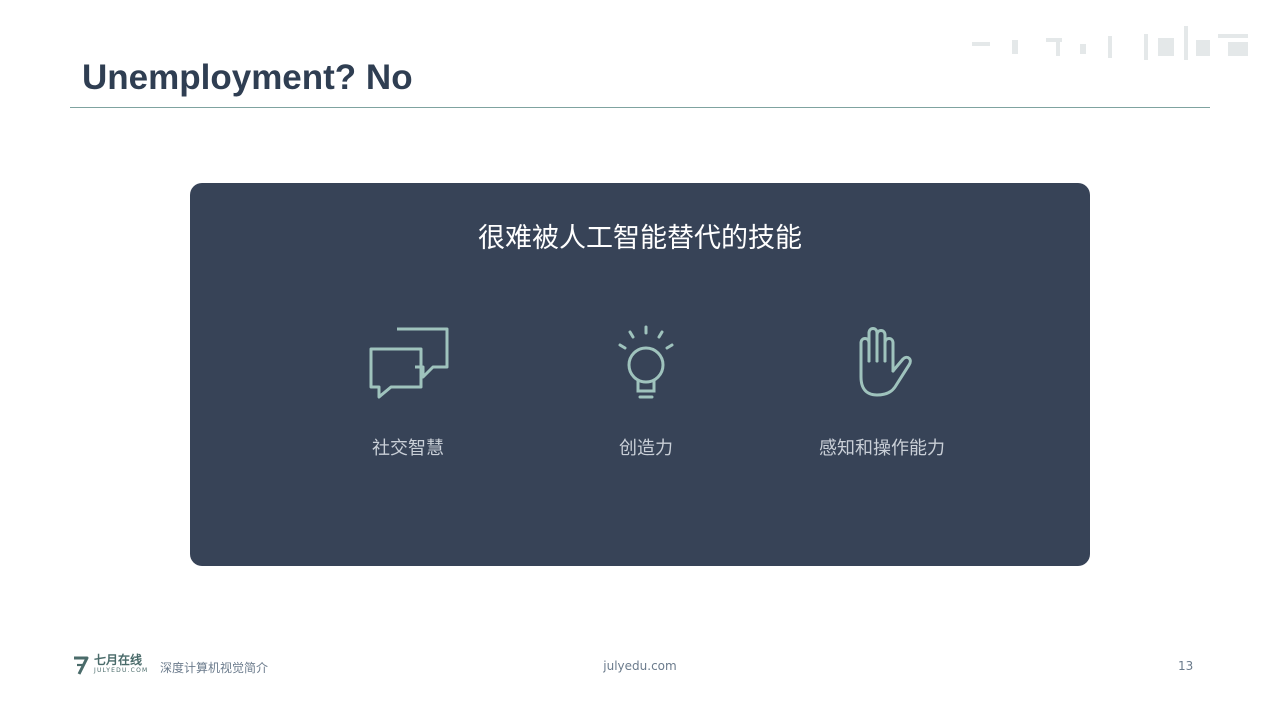 The height and width of the screenshot is (720, 1280). I want to click on panel-heading: 很难被人工智能替代的技能, so click(640, 238).